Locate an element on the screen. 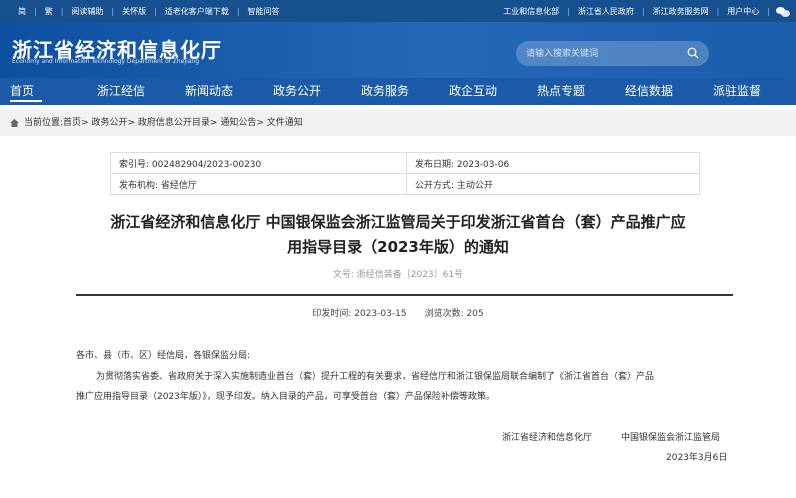 This screenshot has height=498, width=796. nav-tab-home: 首页 is located at coordinates (26, 91).